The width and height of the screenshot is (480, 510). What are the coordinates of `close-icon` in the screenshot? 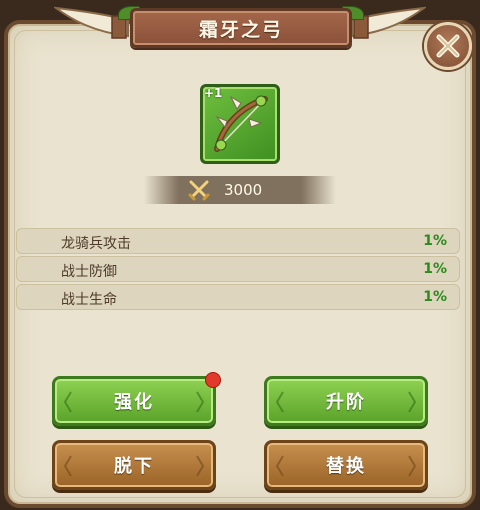 It's located at (448, 46).